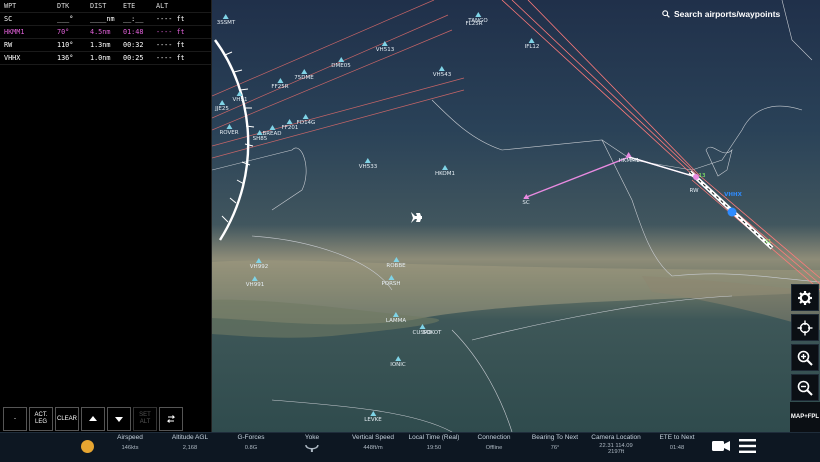  What do you see at coordinates (145, 419) in the screenshot?
I see `set-alt-button: SET ALT` at bounding box center [145, 419].